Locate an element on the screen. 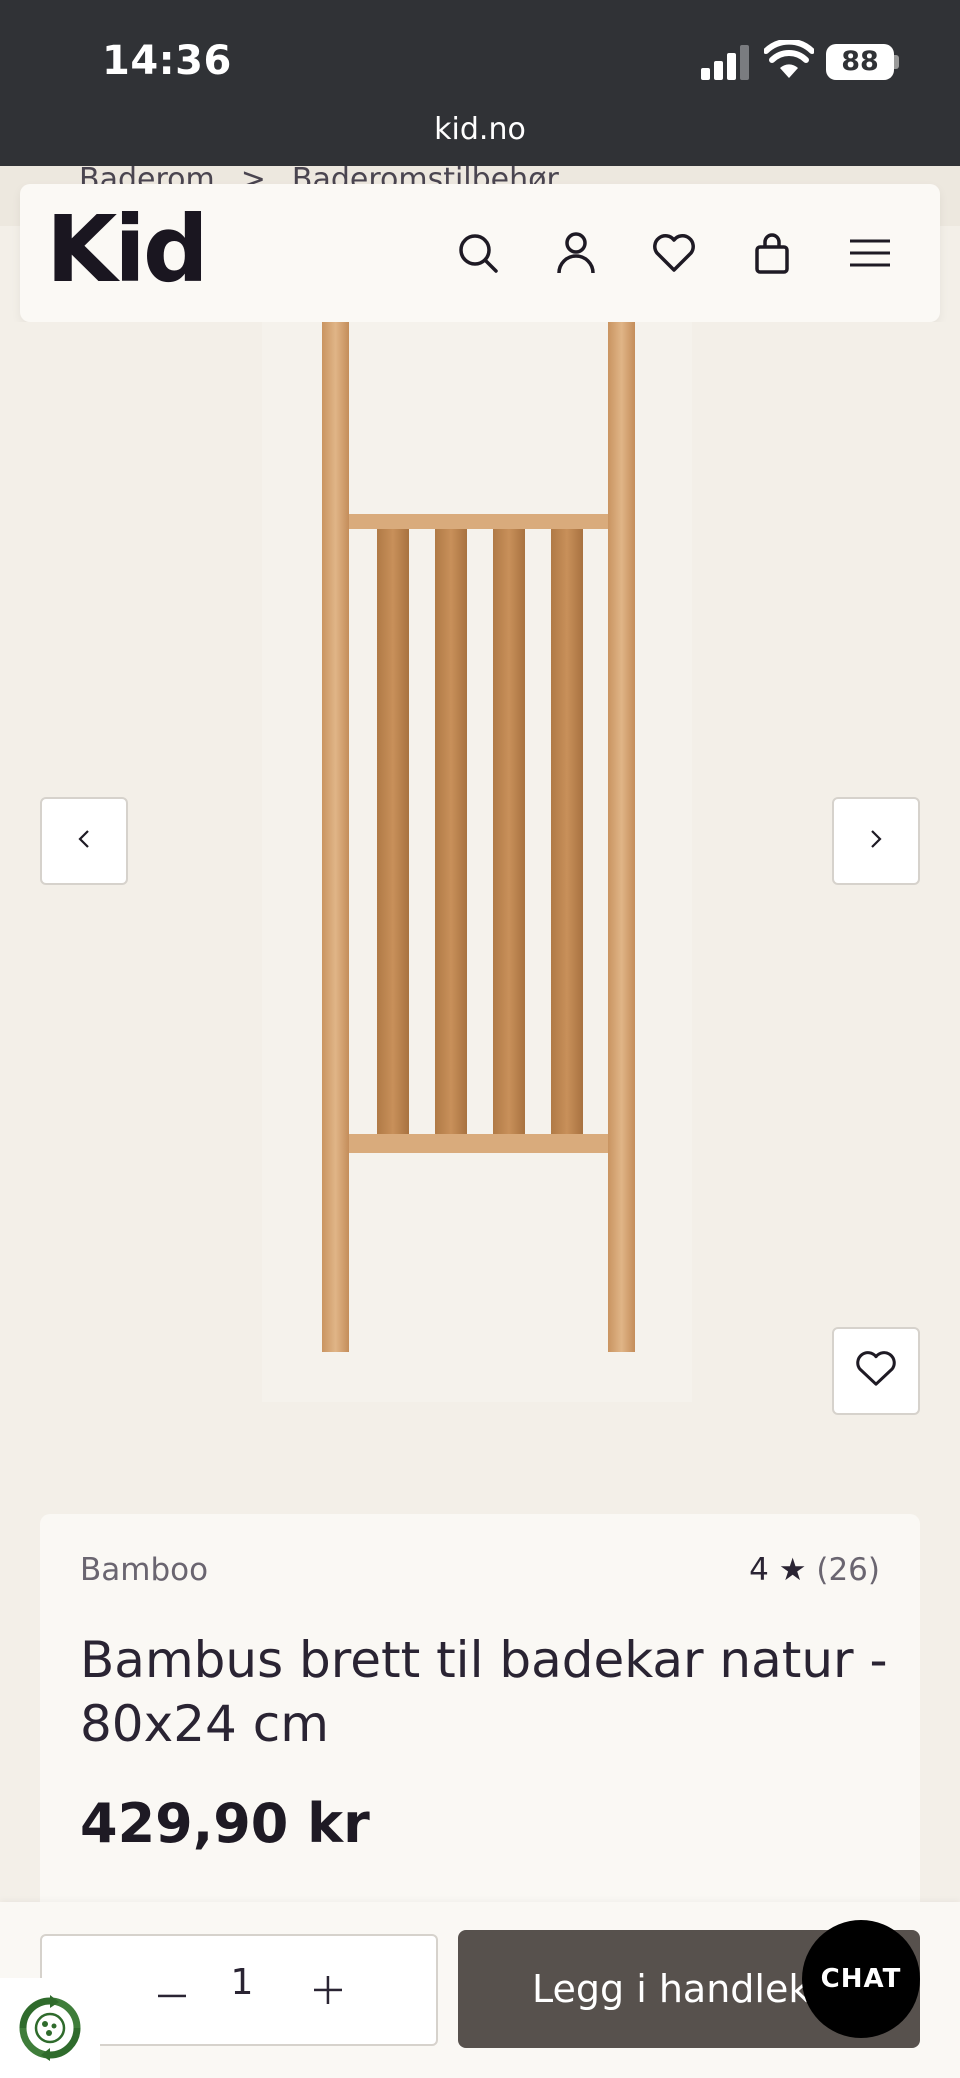 The image size is (960, 2078). quantity-increase-button is located at coordinates (328, 1992).